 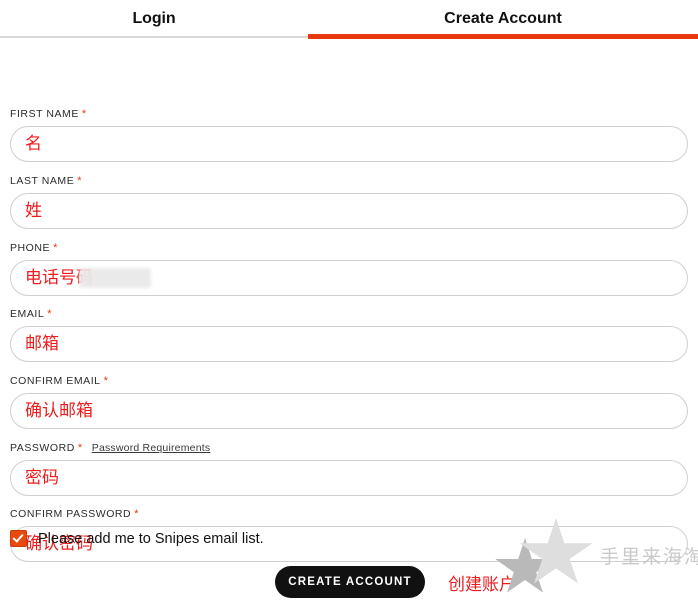 I want to click on field-label: PASSWORD *, so click(x=46, y=448).